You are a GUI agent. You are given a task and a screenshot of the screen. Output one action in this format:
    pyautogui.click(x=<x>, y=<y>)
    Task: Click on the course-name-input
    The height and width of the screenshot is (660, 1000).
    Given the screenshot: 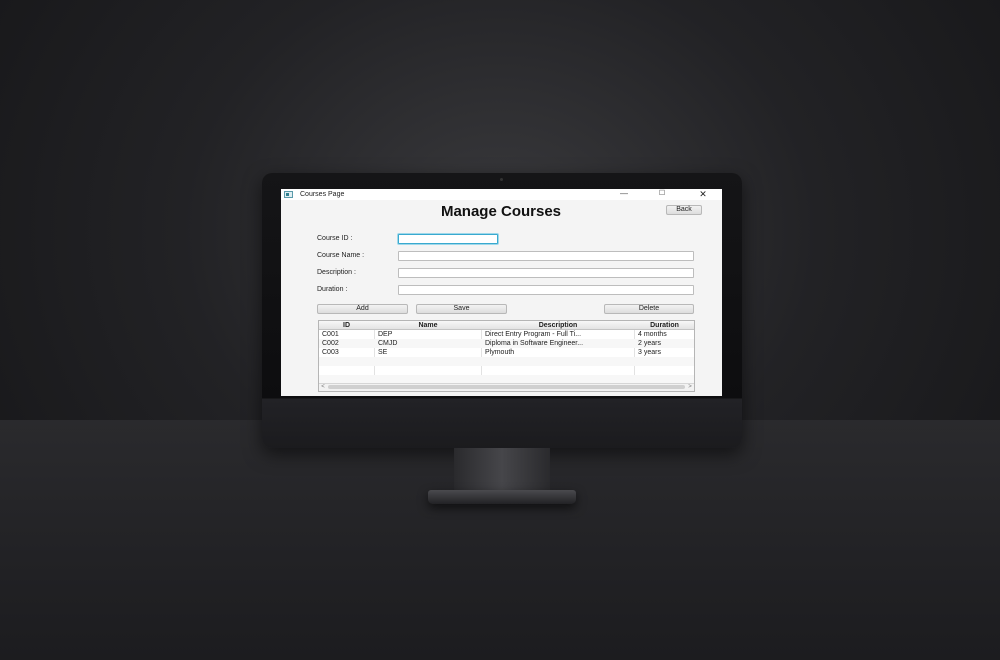 What is the action you would take?
    pyautogui.click(x=546, y=256)
    